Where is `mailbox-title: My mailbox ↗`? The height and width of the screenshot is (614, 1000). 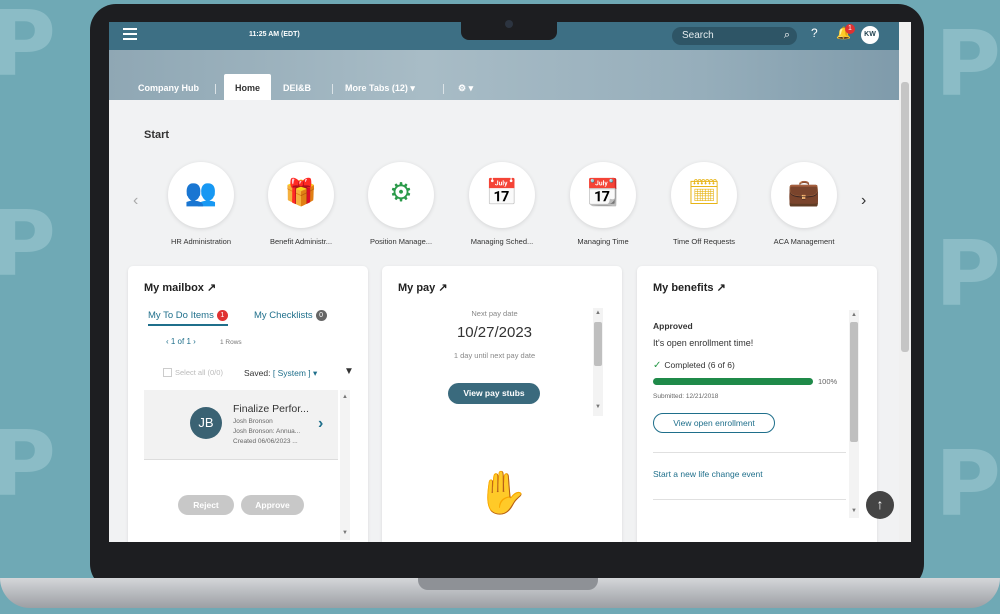 mailbox-title: My mailbox ↗ is located at coordinates (180, 287).